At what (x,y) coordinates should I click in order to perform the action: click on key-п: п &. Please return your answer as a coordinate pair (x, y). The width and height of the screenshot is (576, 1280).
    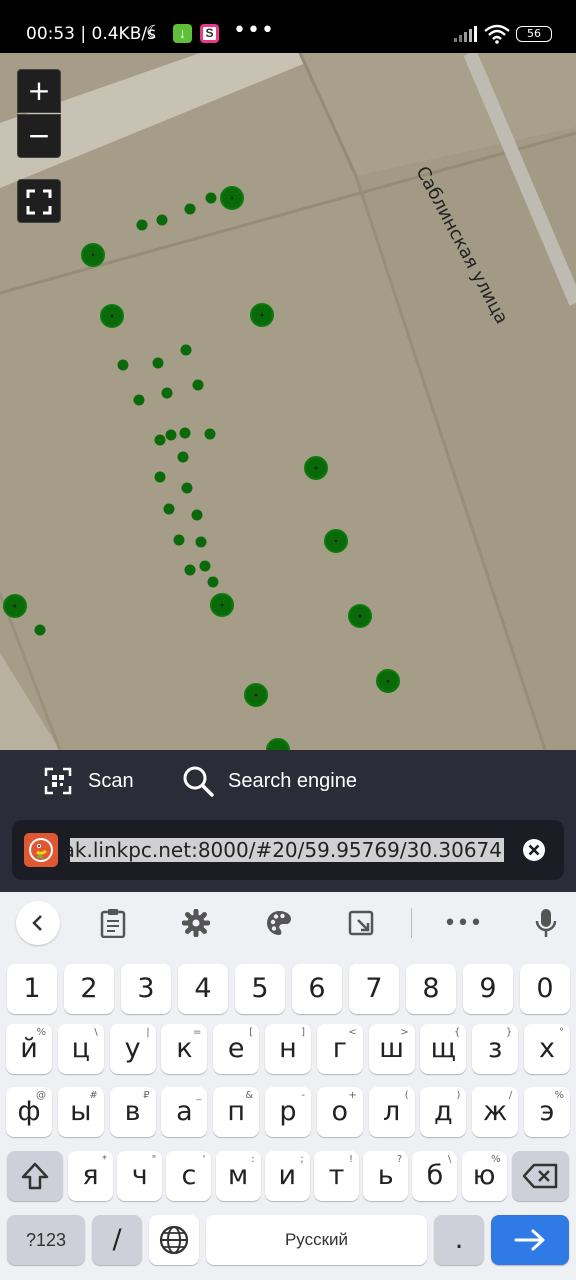
    Looking at the image, I should click on (236, 1112).